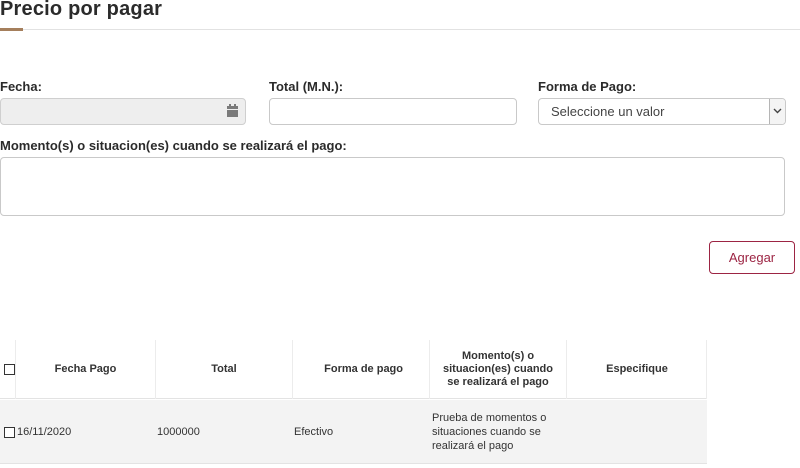 This screenshot has width=800, height=468. I want to click on row-checkbox, so click(9, 432).